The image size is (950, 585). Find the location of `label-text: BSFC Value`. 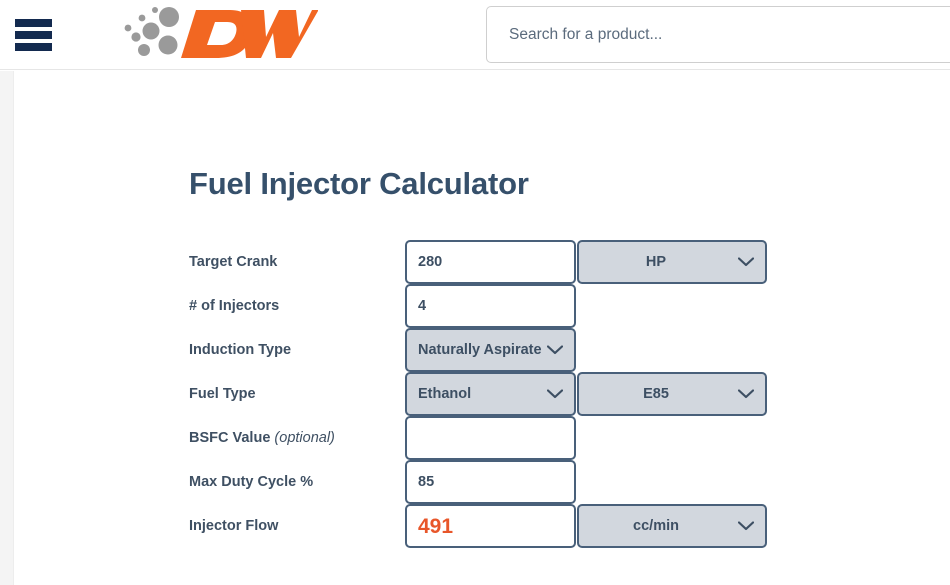

label-text: BSFC Value is located at coordinates (232, 438).